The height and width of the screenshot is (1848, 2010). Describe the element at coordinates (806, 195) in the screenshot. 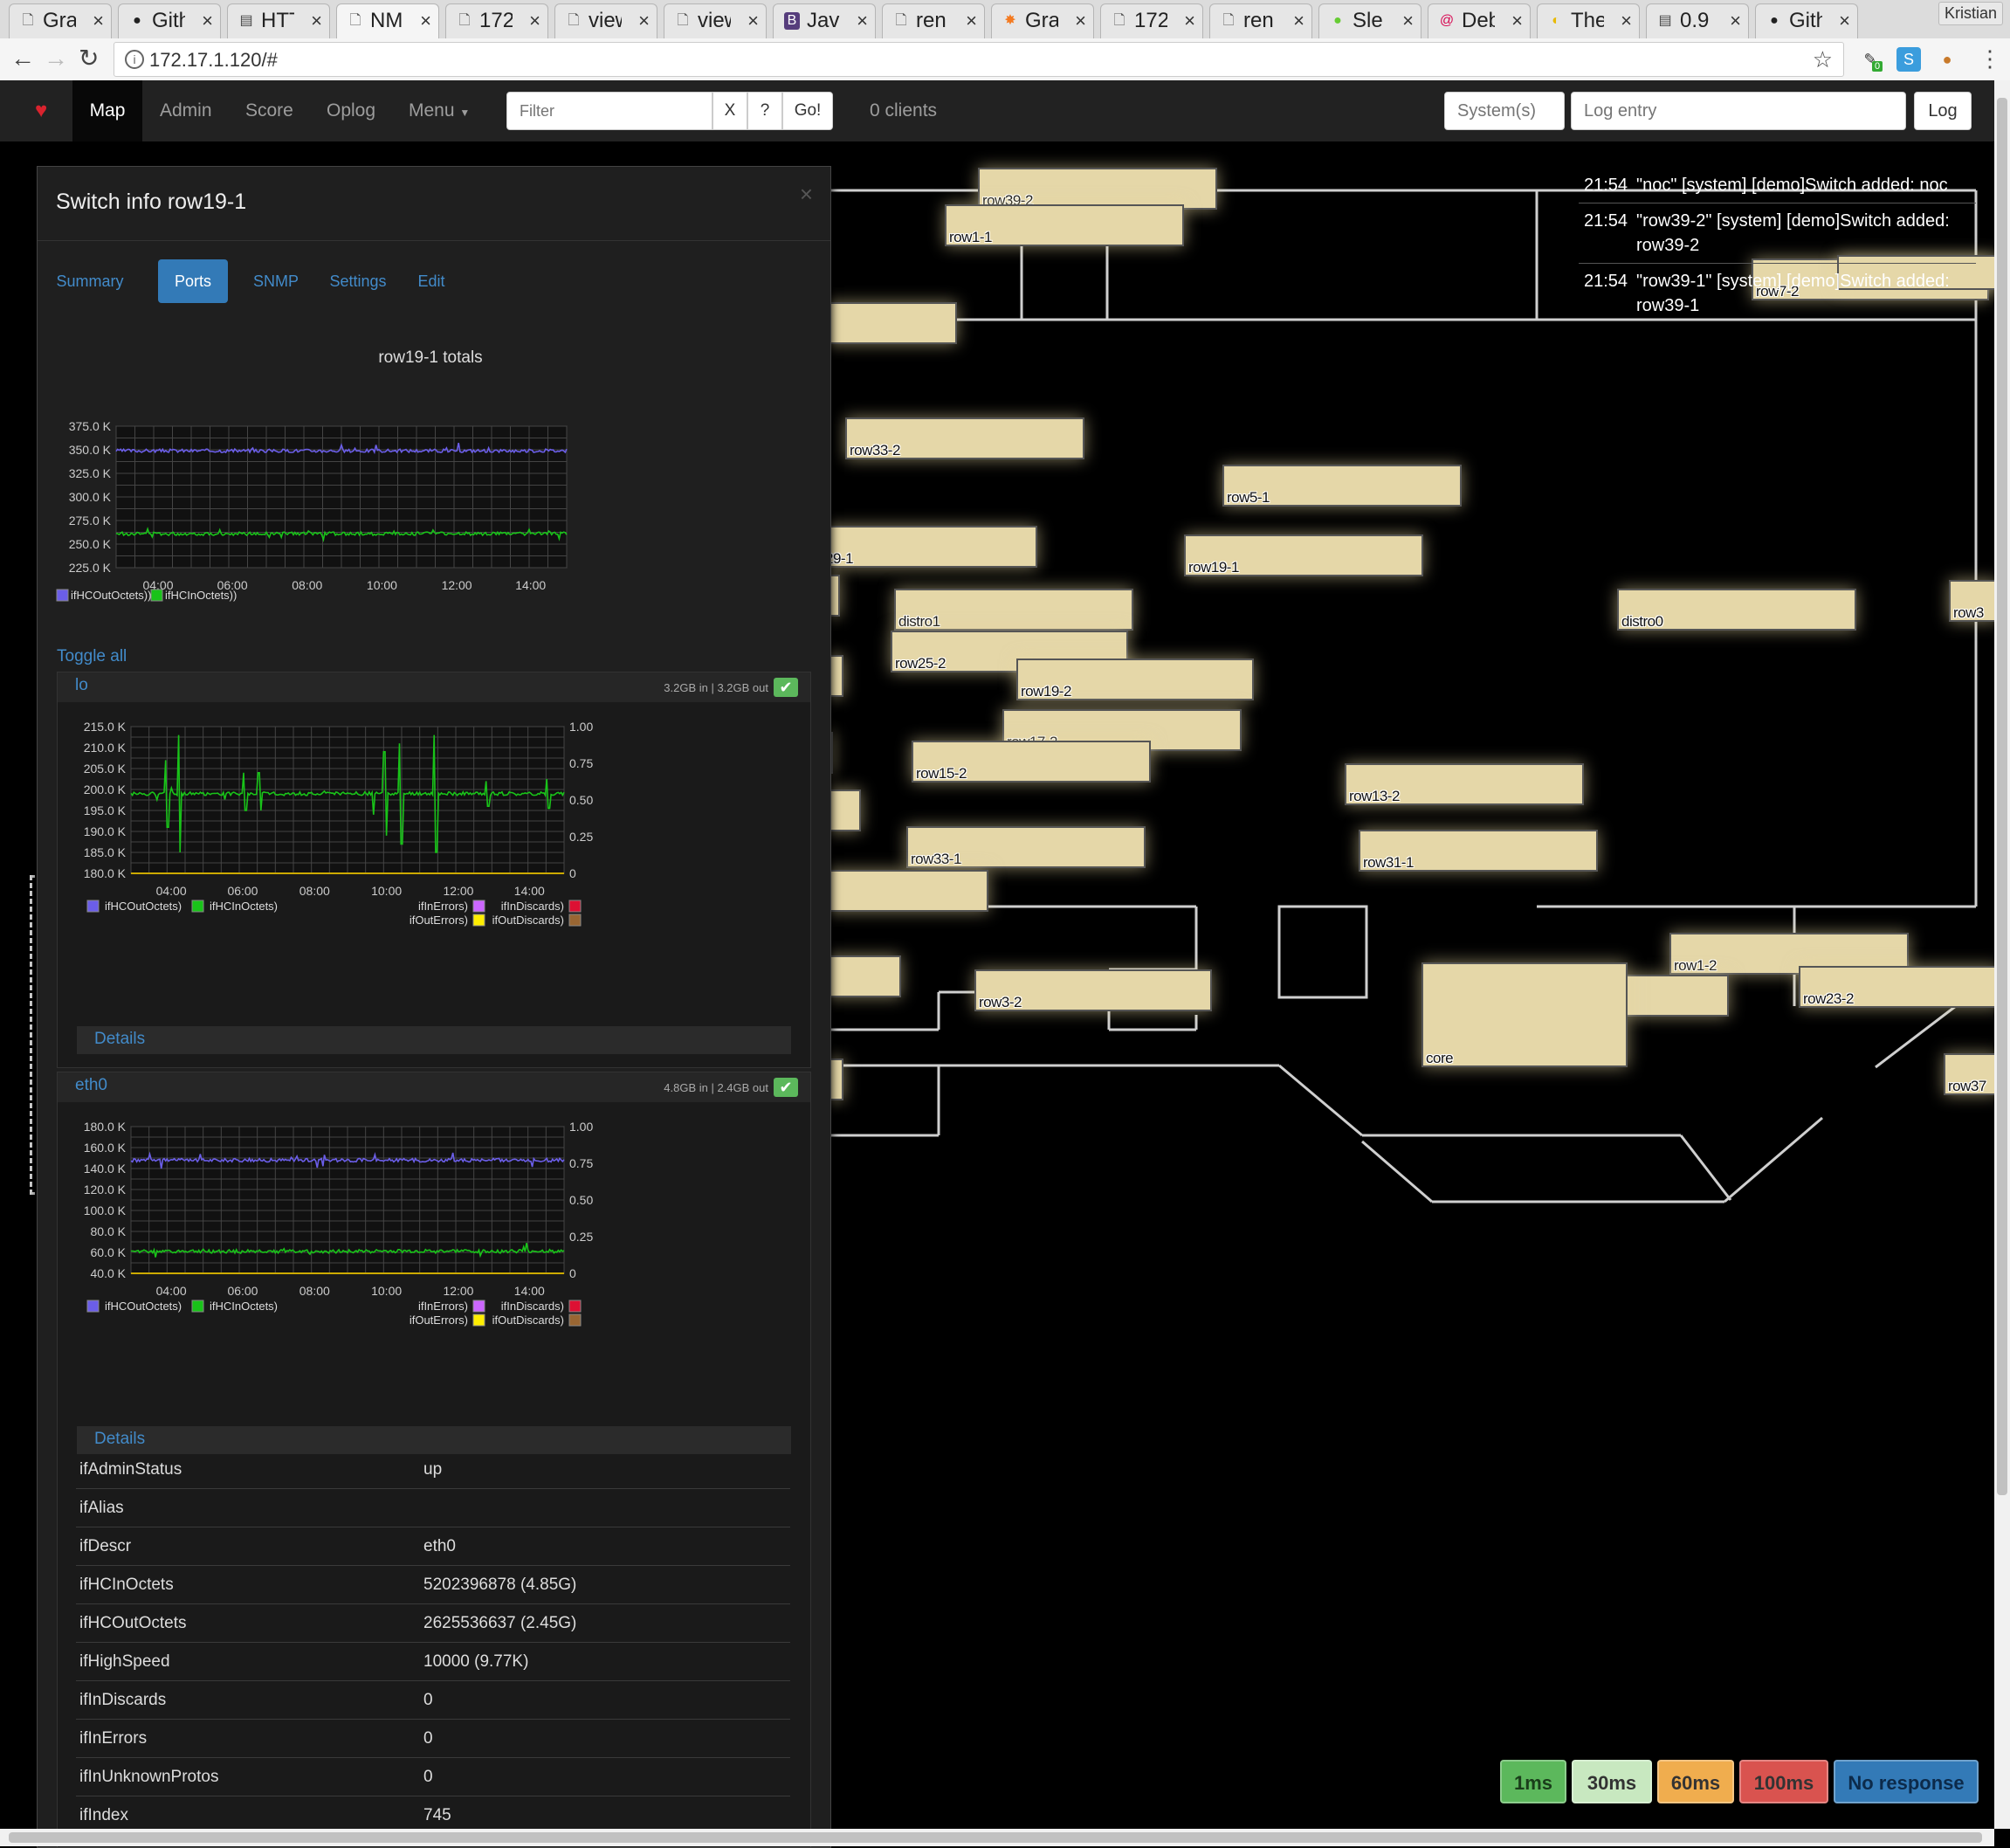

I see `close-icon: ×` at that location.